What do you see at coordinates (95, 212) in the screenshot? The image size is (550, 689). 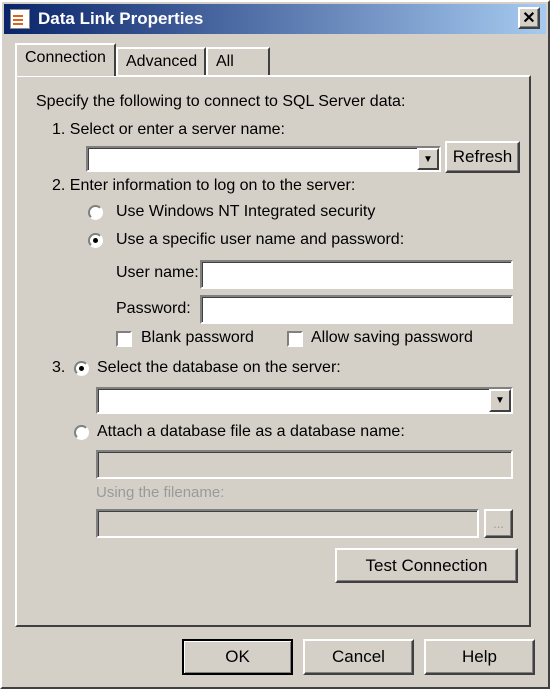 I see `radio-nt-security` at bounding box center [95, 212].